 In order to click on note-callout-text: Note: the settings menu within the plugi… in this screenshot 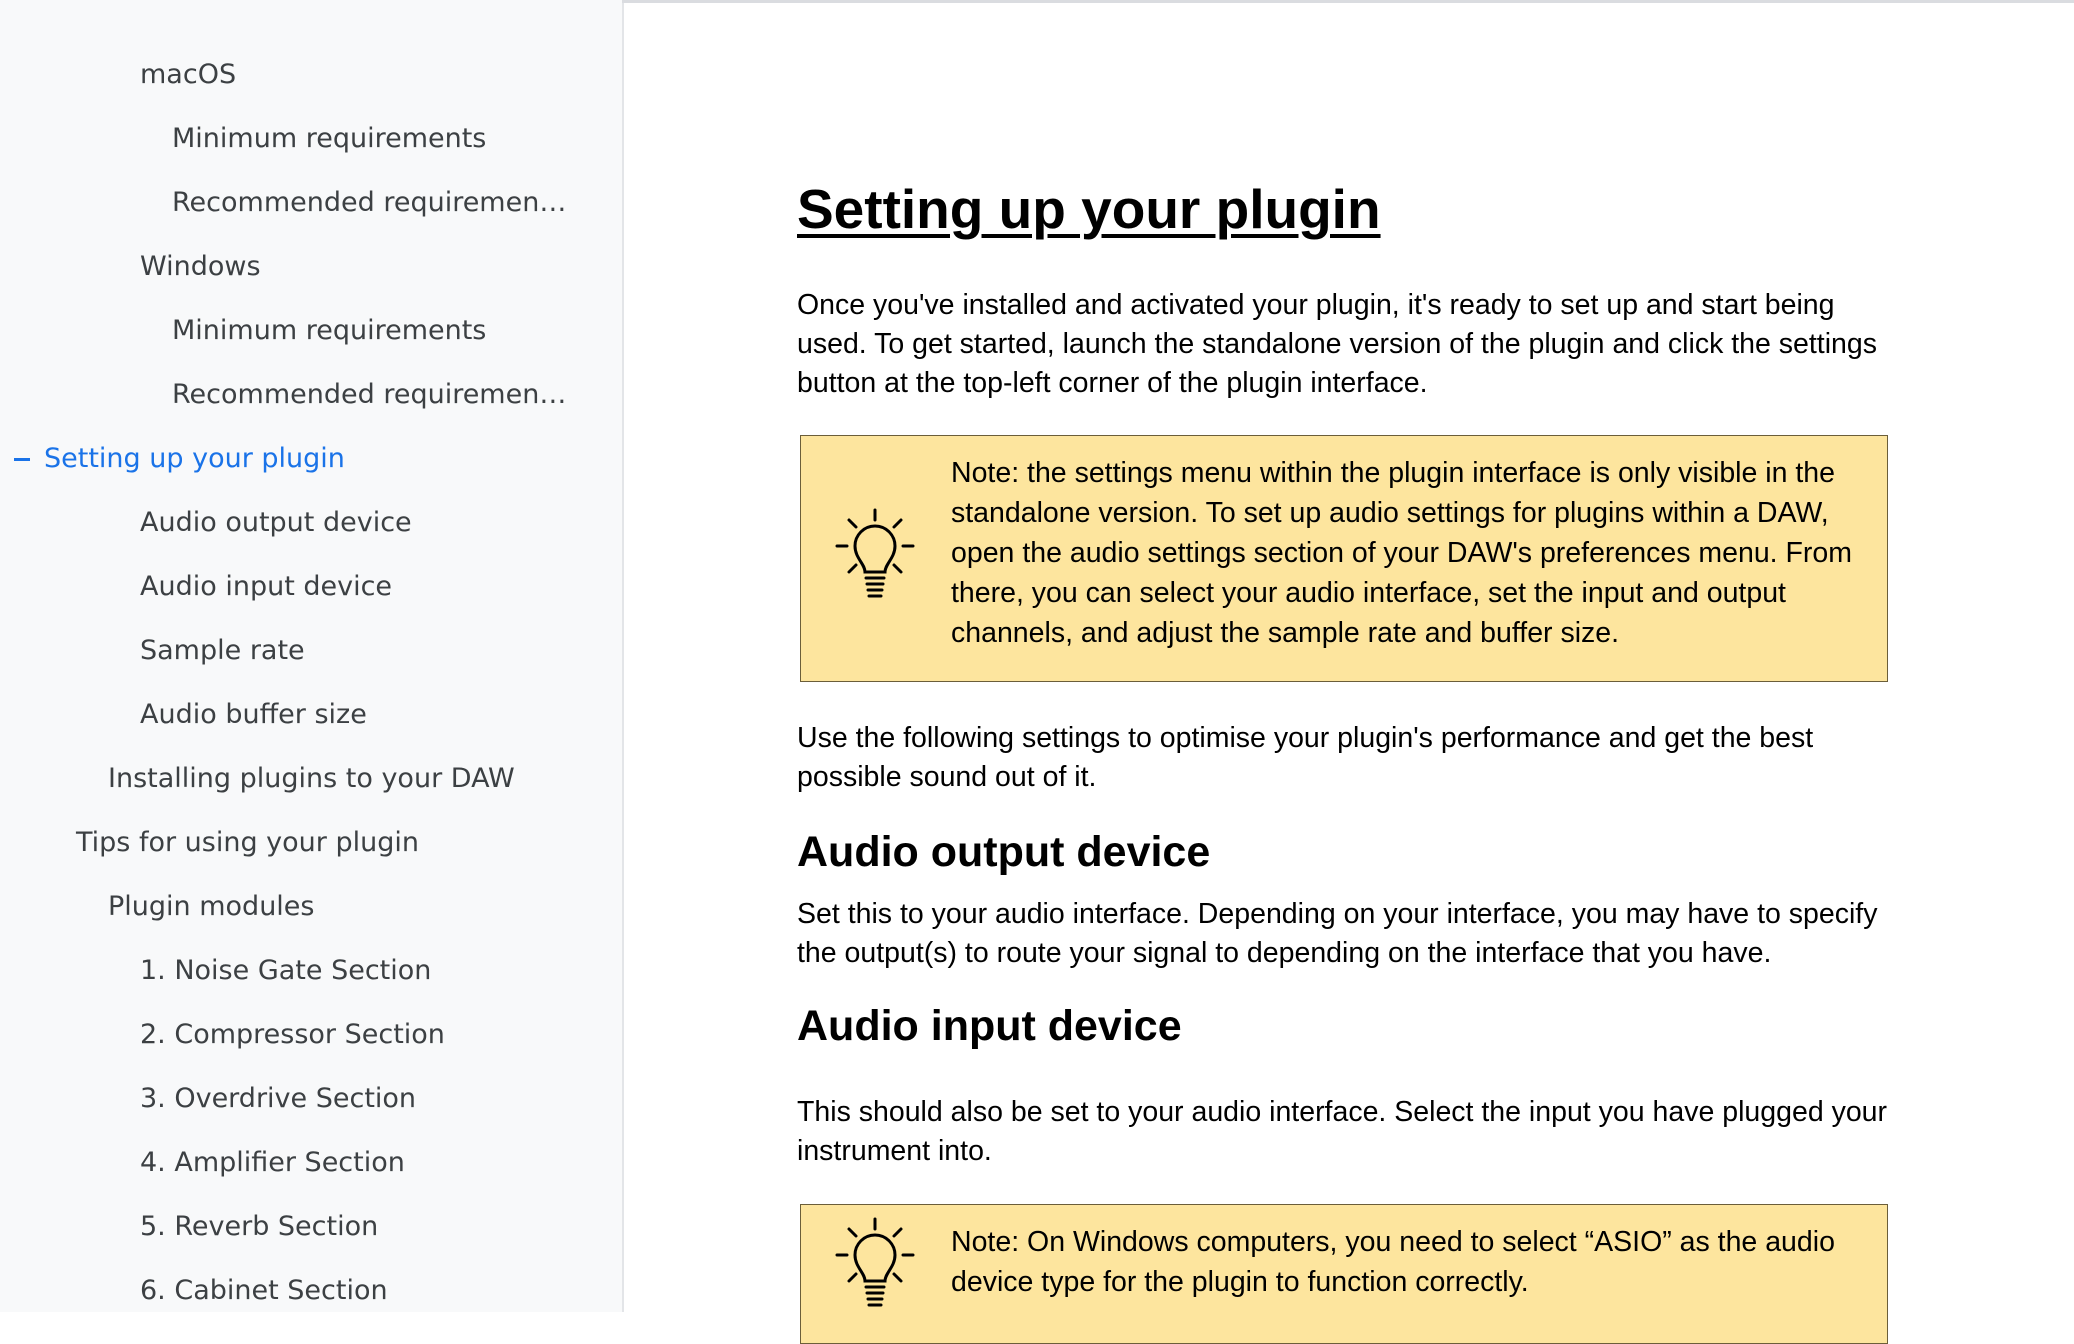, I will do `click(1401, 553)`.